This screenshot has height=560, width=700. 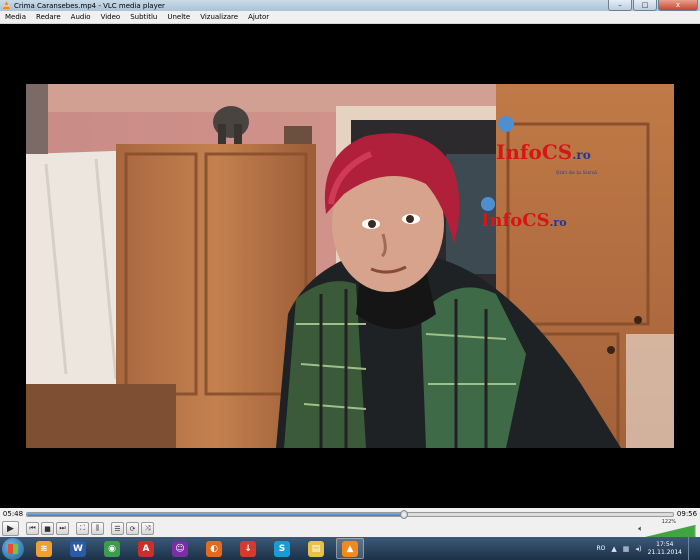 I want to click on seek-row: 05:48 09:56, so click(x=350, y=514).